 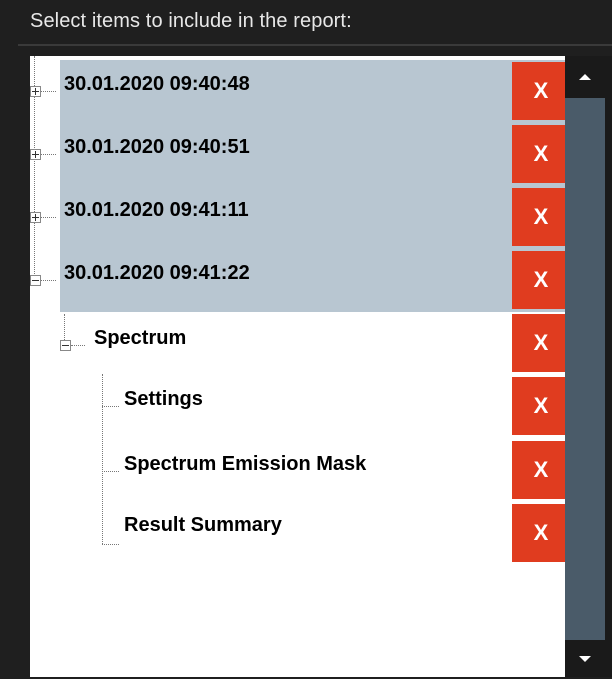 I want to click on tree-item-label: Spectrum, so click(x=140, y=338).